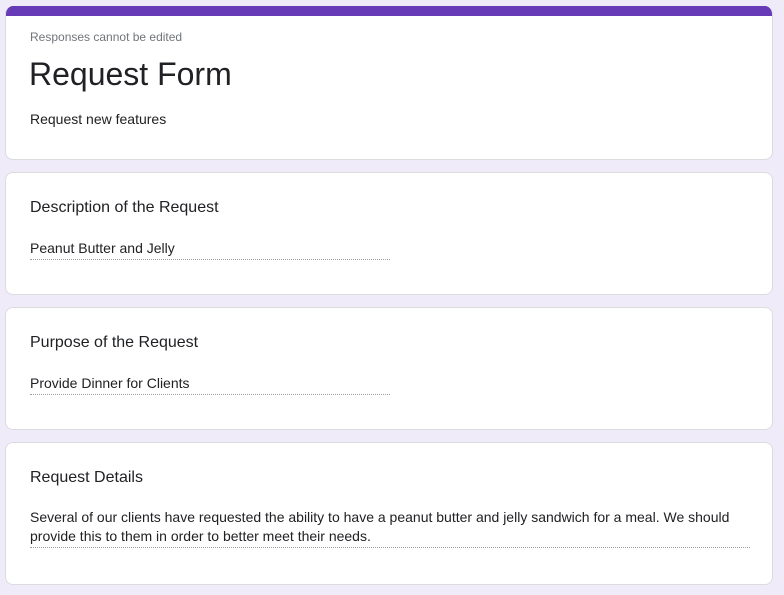  What do you see at coordinates (124, 207) in the screenshot?
I see `question-title: Description of the Request` at bounding box center [124, 207].